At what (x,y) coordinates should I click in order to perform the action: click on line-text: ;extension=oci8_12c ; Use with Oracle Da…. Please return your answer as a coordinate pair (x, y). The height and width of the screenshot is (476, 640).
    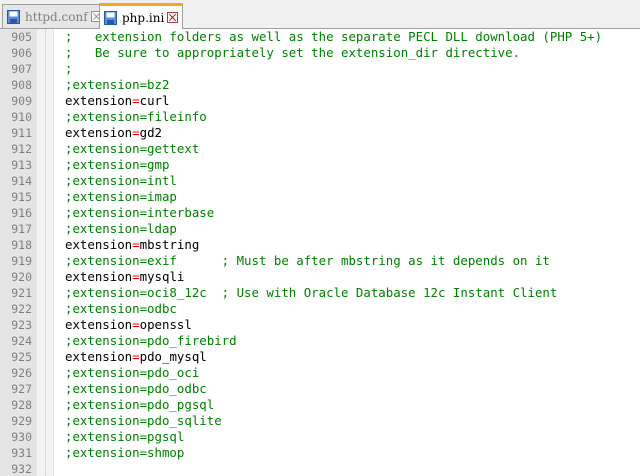
    Looking at the image, I should click on (311, 293).